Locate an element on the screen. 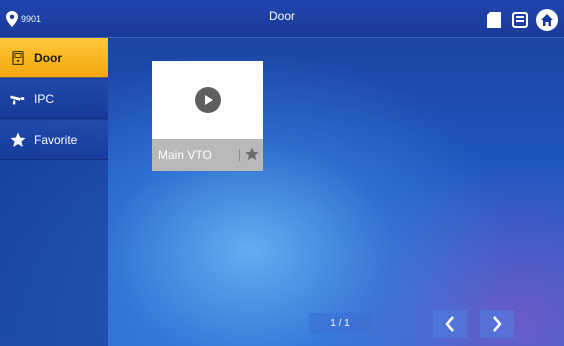 This screenshot has width=564, height=346. top-bar: 9901 Door is located at coordinates (282, 19).